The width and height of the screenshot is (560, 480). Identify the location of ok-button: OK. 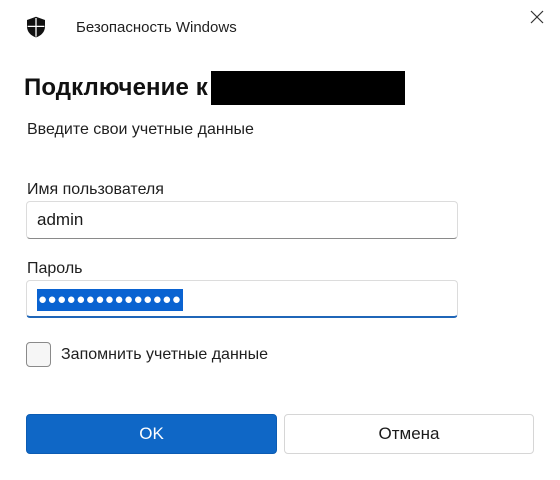
(151, 434).